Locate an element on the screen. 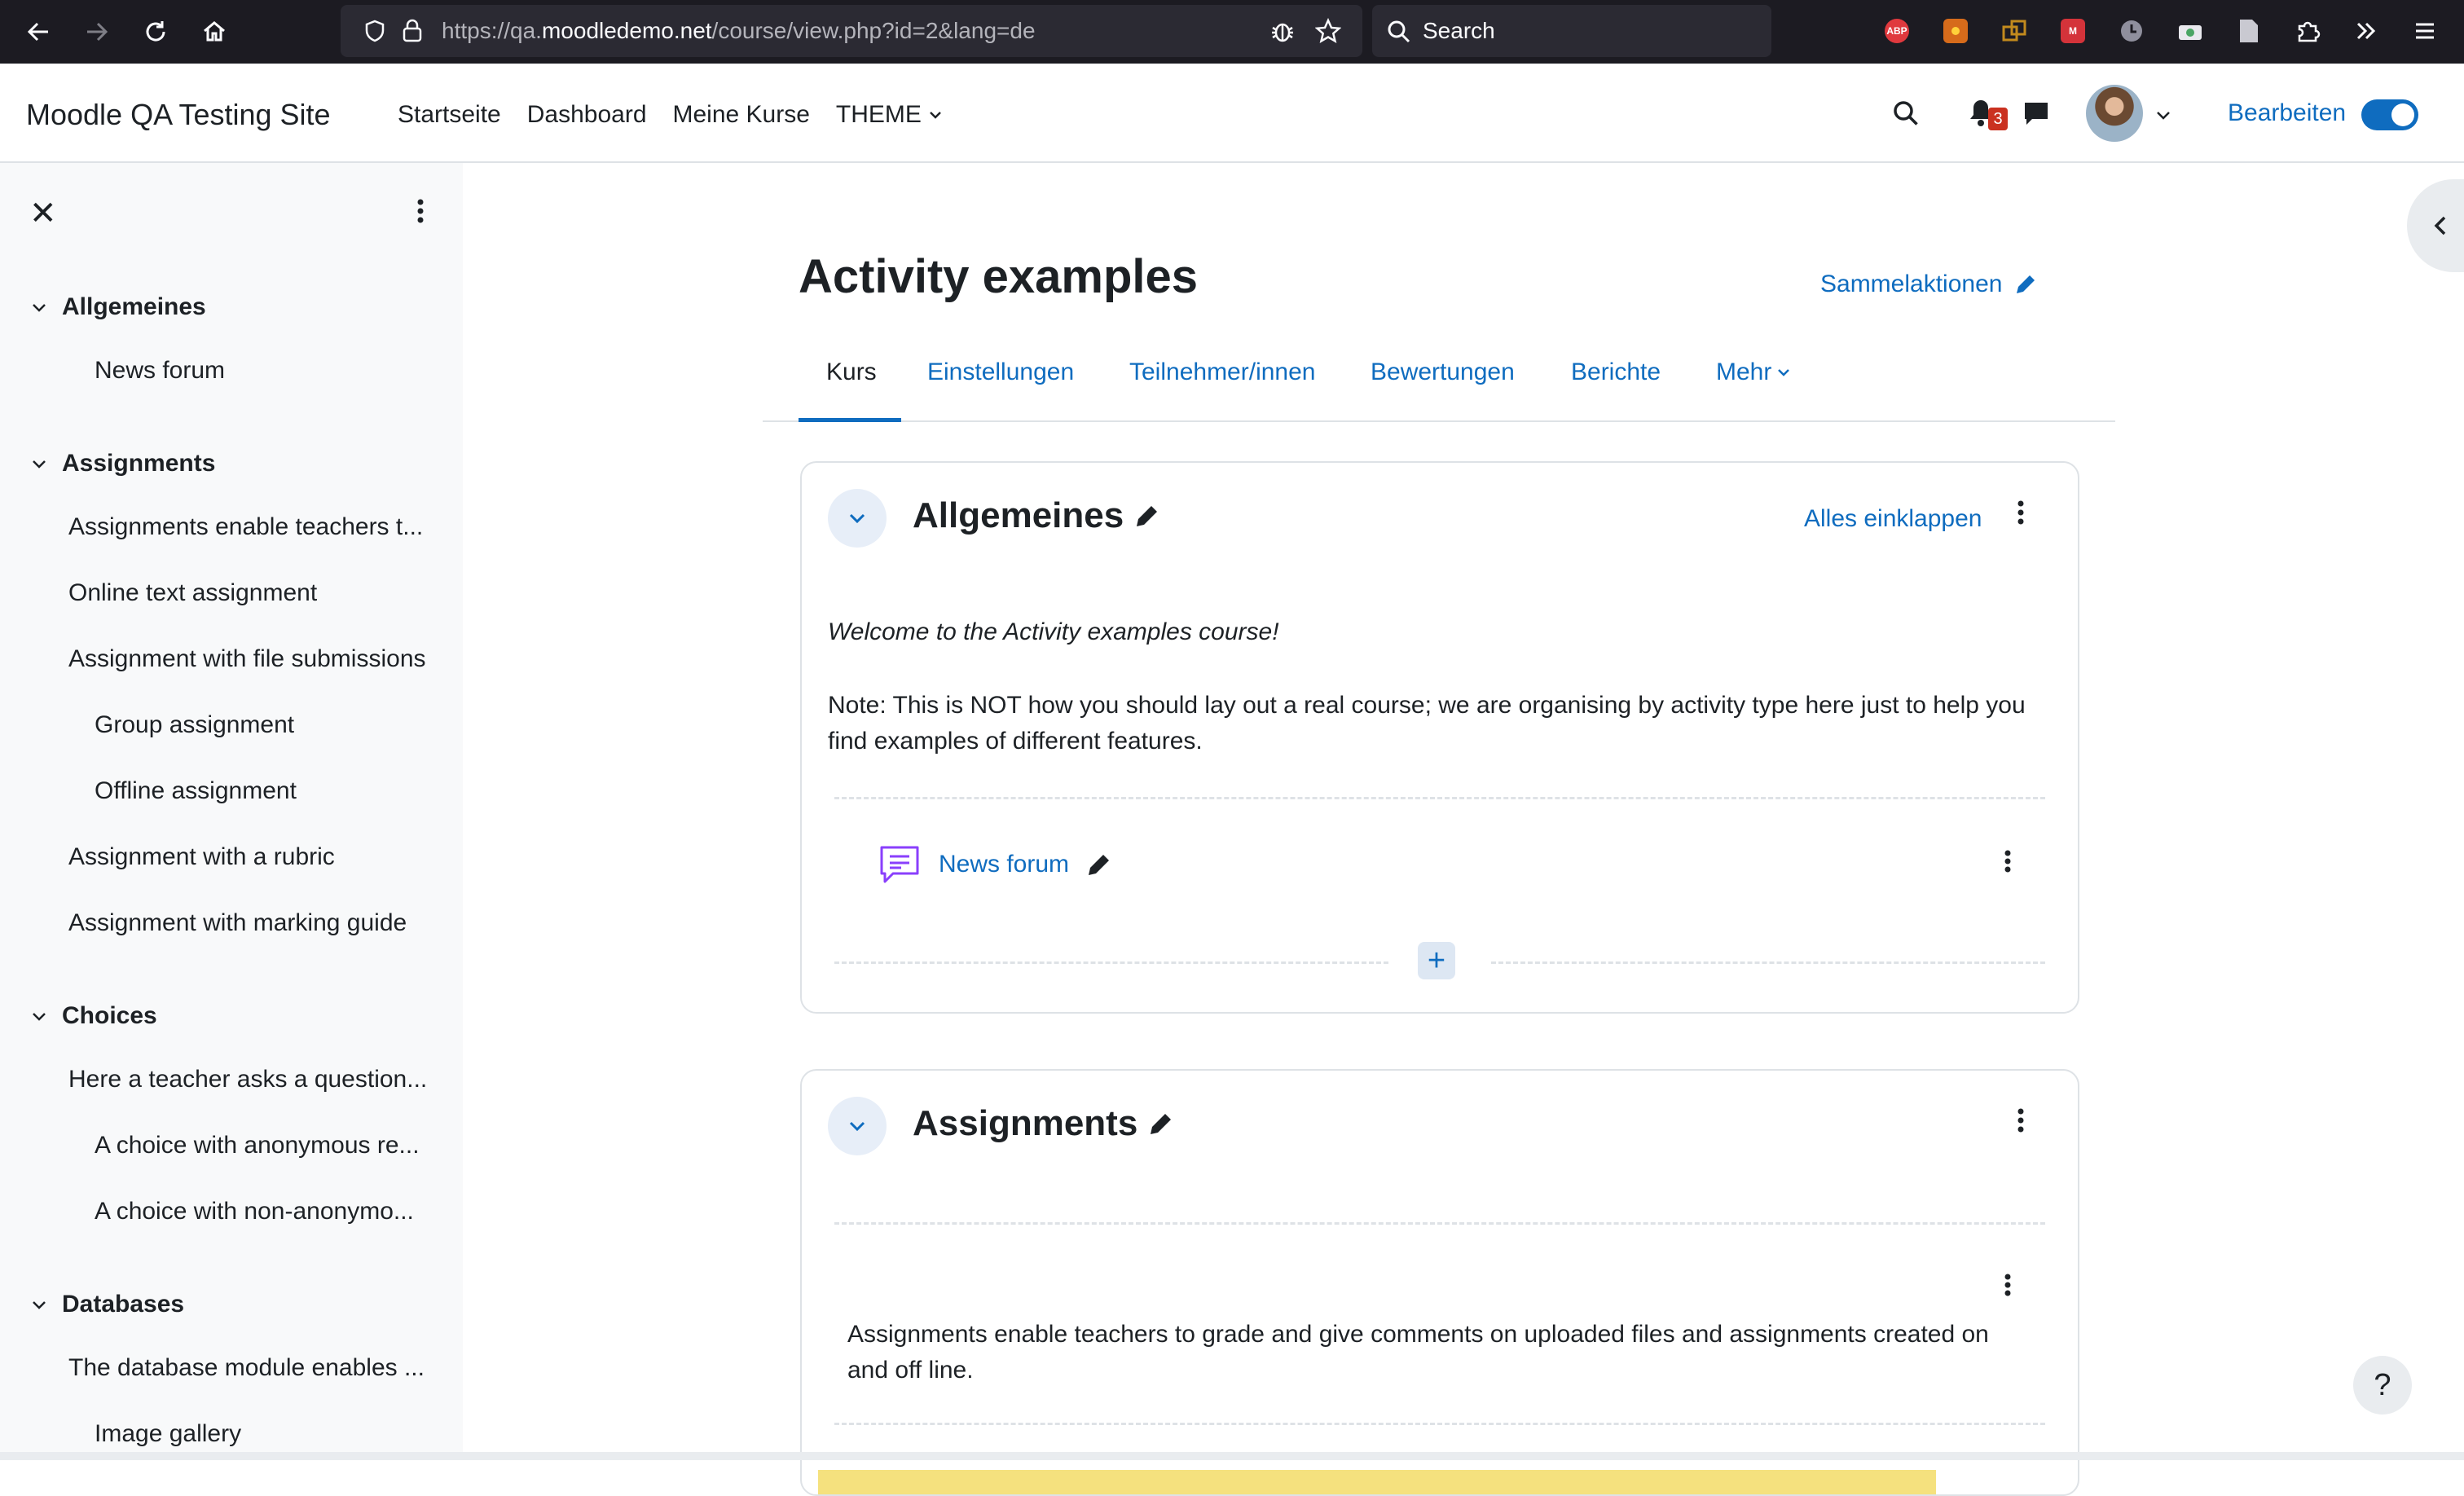 This screenshot has height=1496, width=2464. nav-link-theme: THEME is located at coordinates (889, 115).